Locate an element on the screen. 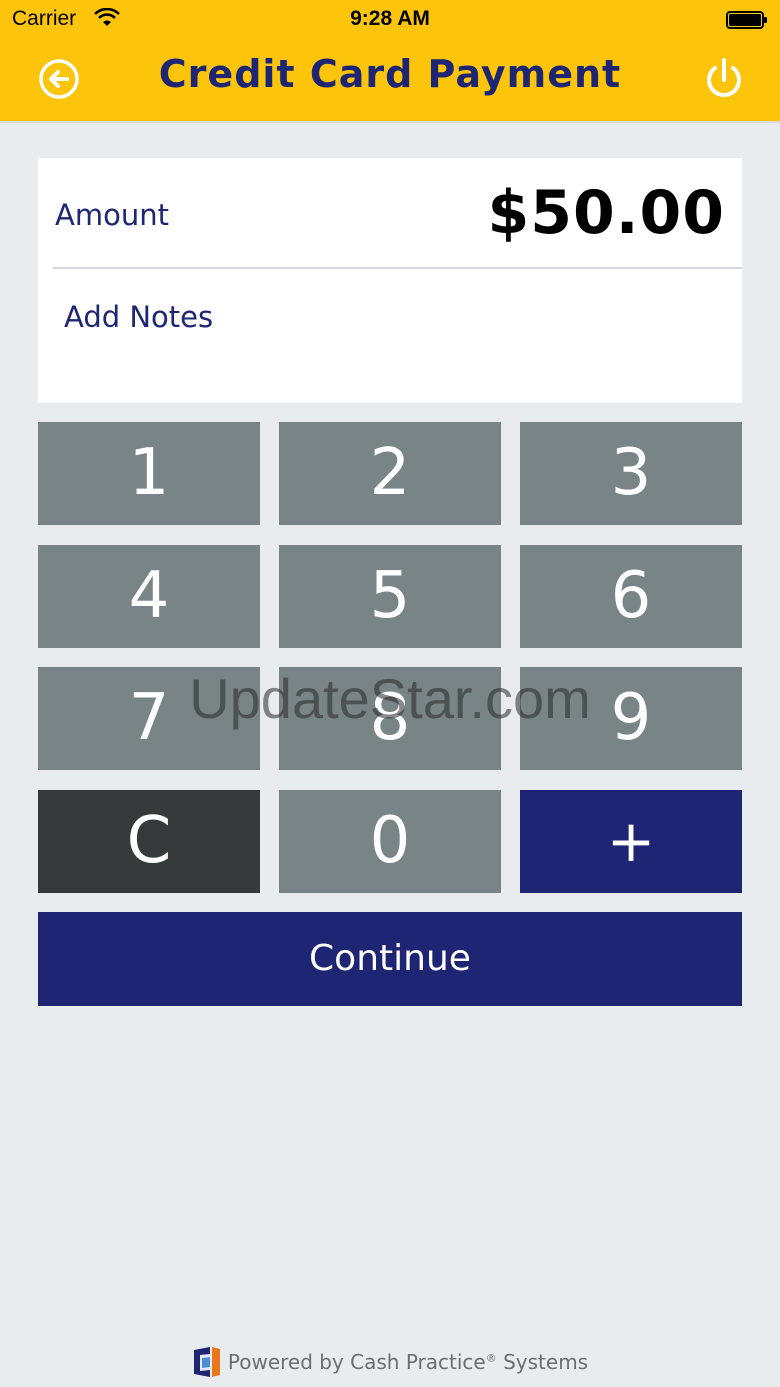 The height and width of the screenshot is (1387, 780). continue-button: Continue is located at coordinates (390, 959).